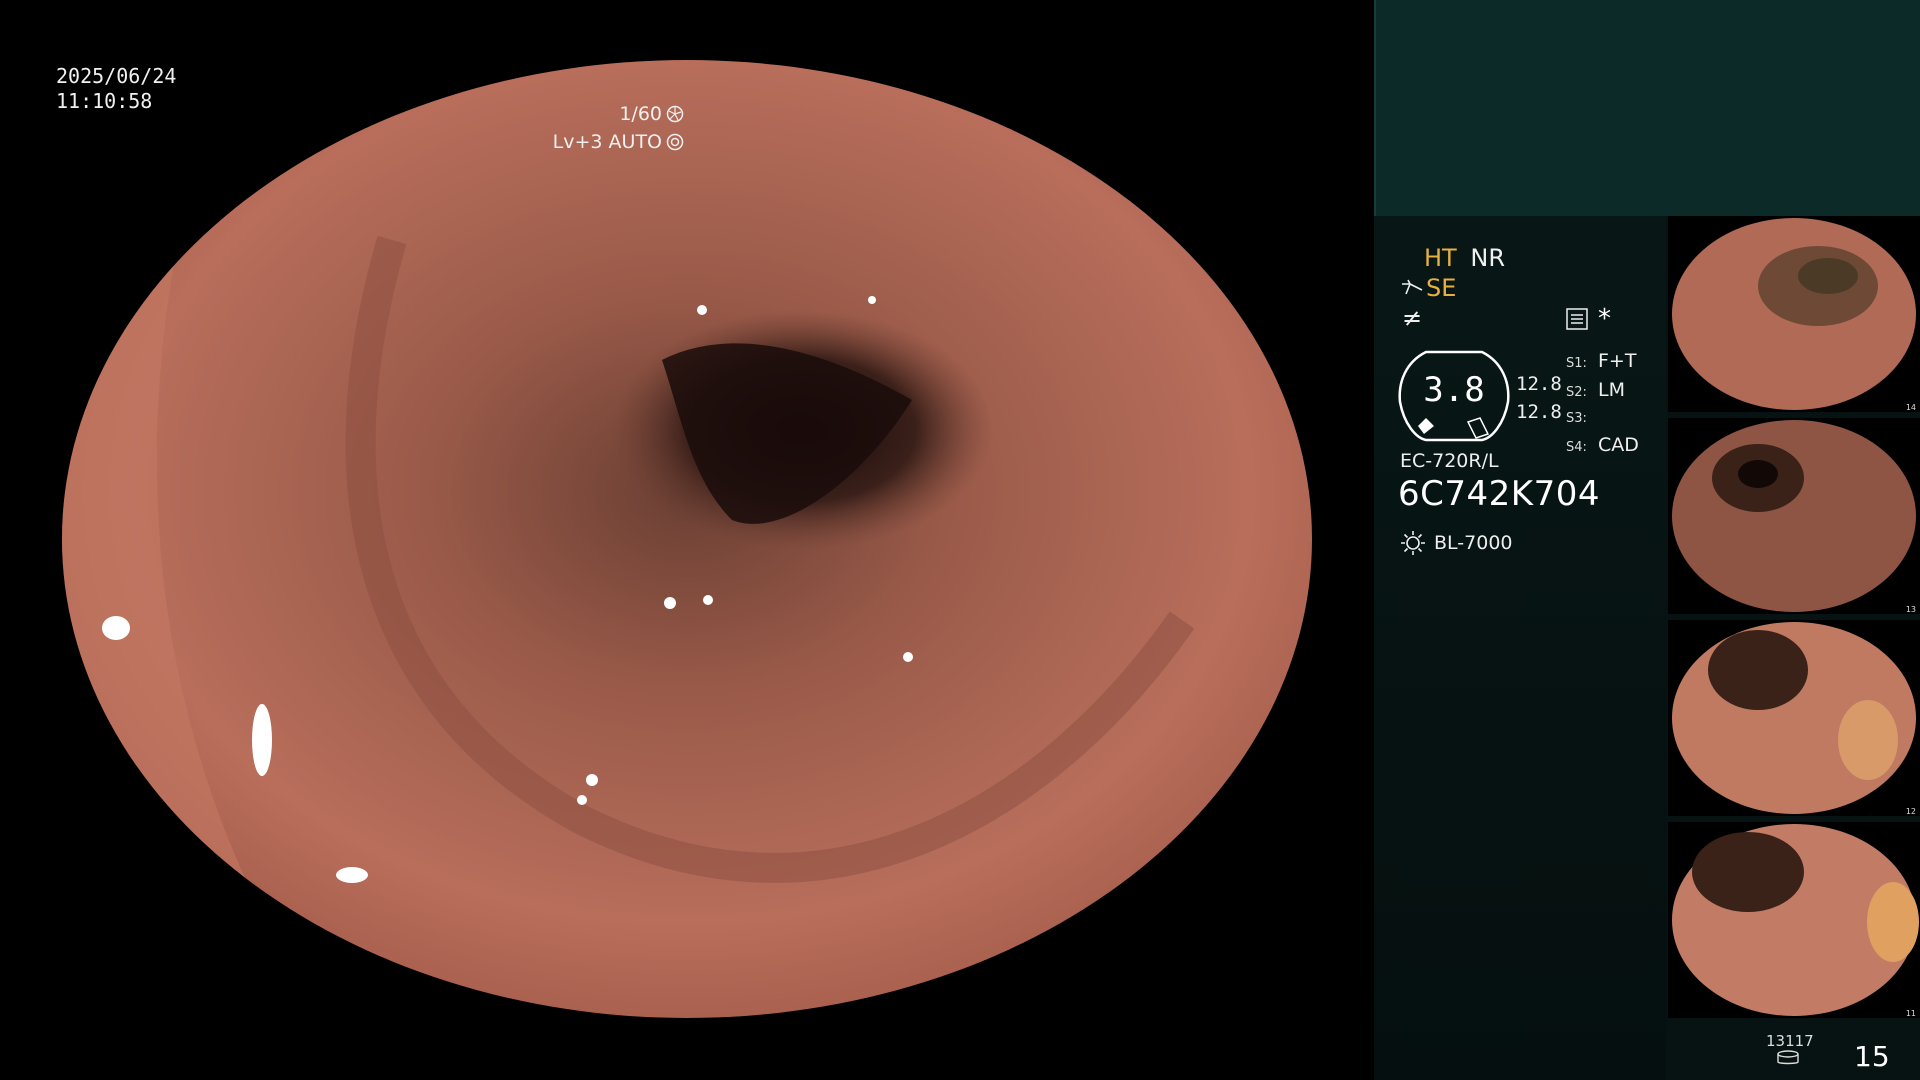  Describe the element at coordinates (1539, 384) in the screenshot. I see `gauge-top-value: 12.8` at that location.